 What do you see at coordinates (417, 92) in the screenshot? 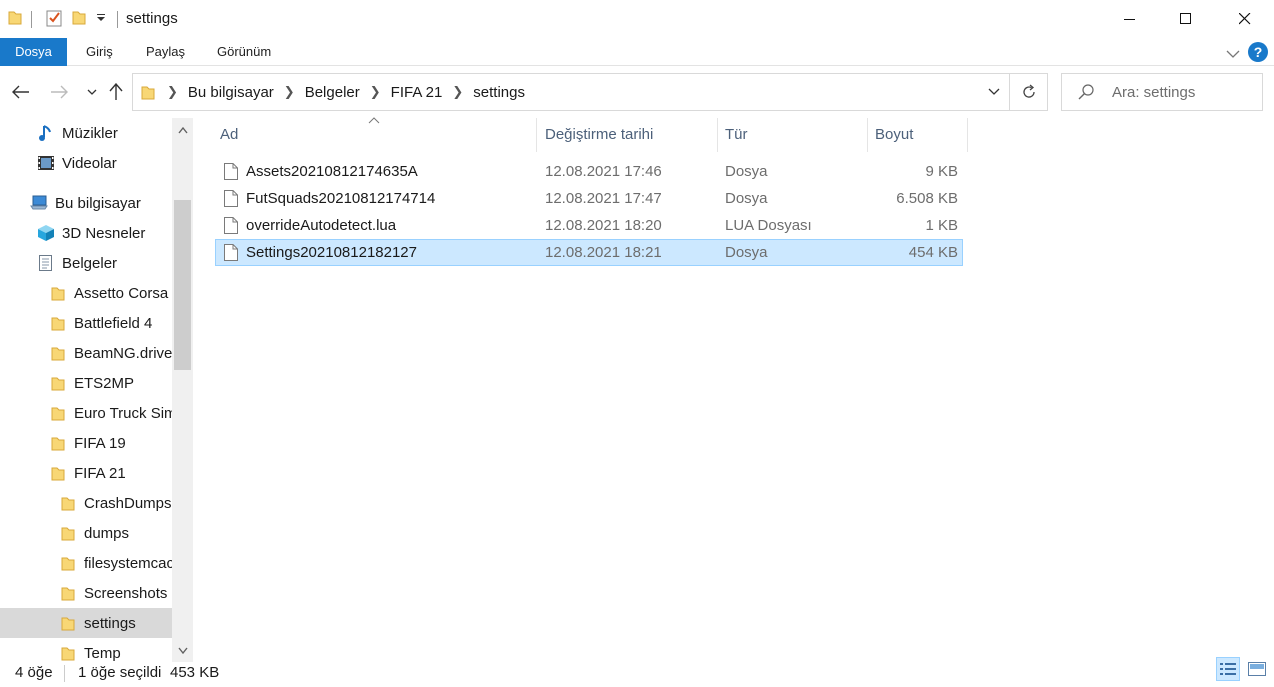
I see `breadcrumb-fifa21: FIFA 21` at bounding box center [417, 92].